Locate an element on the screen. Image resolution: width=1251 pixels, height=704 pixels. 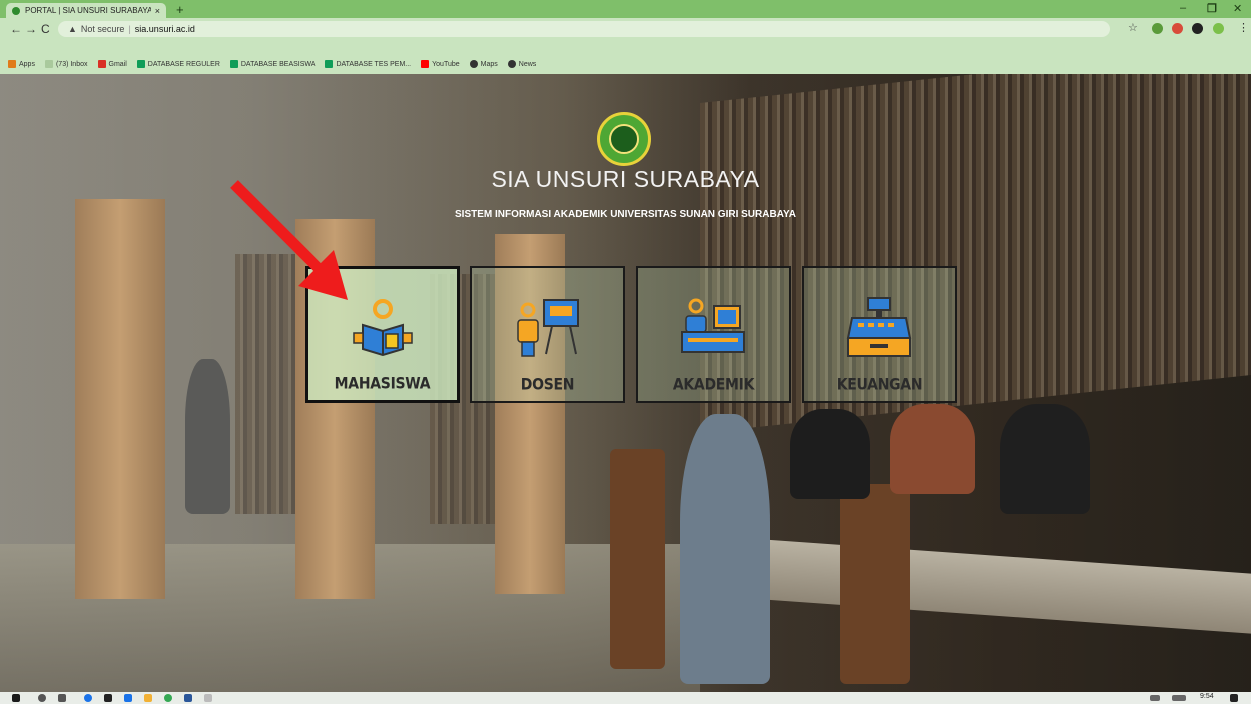
bookmark-label: Apps is located at coordinates (27, 64).